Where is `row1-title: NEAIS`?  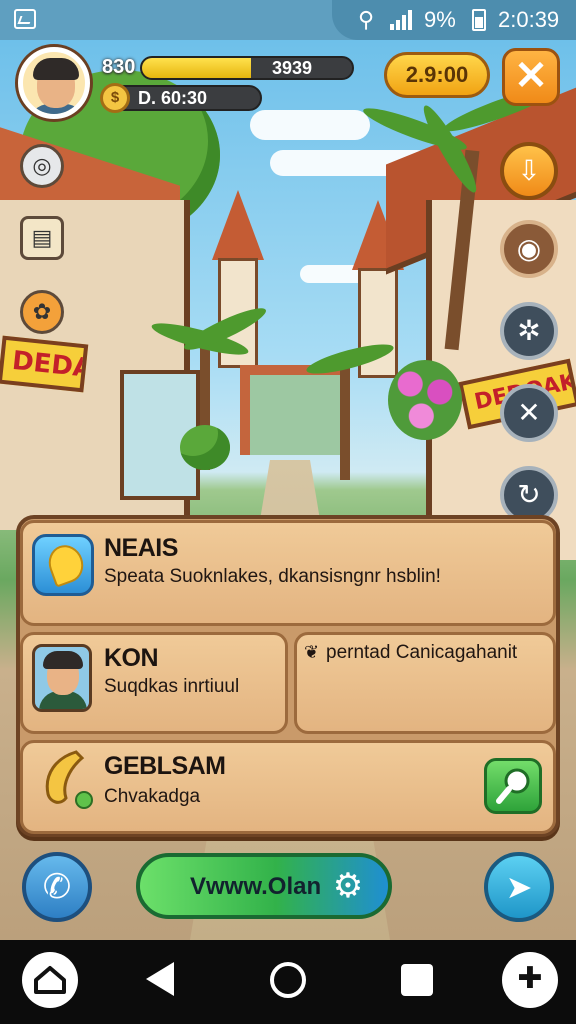 row1-title: NEAIS is located at coordinates (141, 548).